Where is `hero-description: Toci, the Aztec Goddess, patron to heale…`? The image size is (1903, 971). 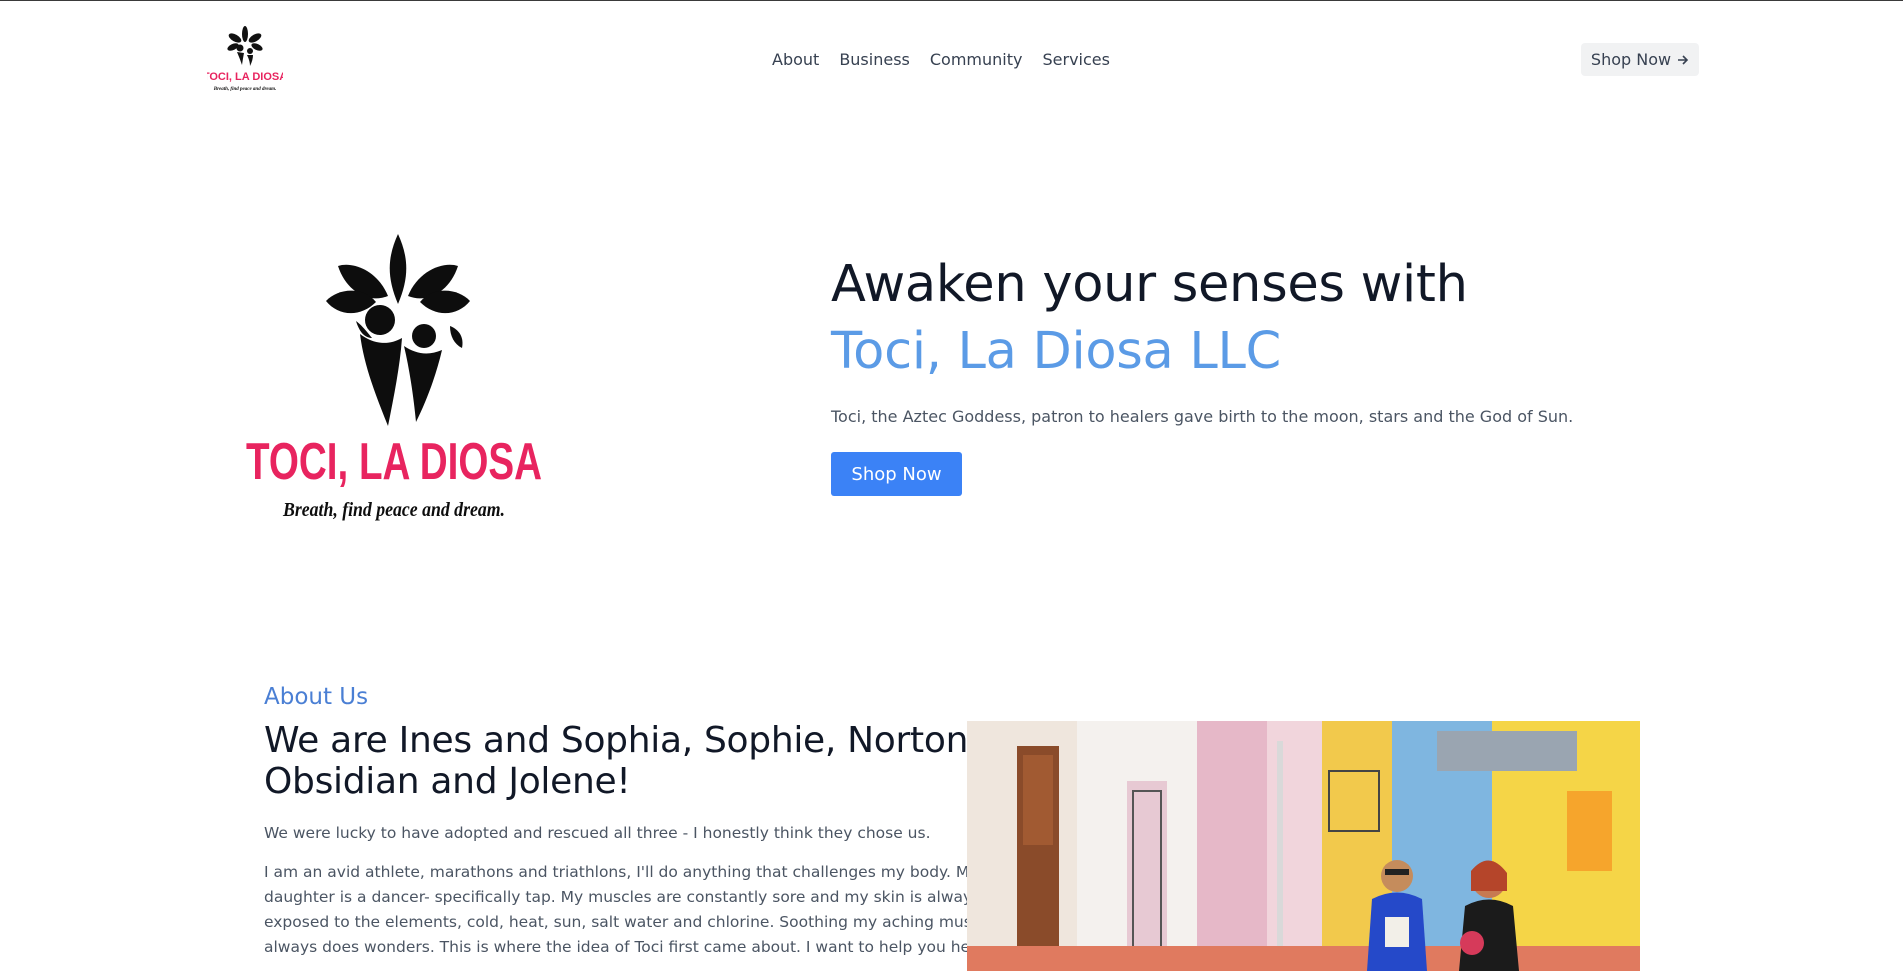
hero-description: Toci, the Aztec Goddess, patron to heale… is located at coordinates (1202, 416).